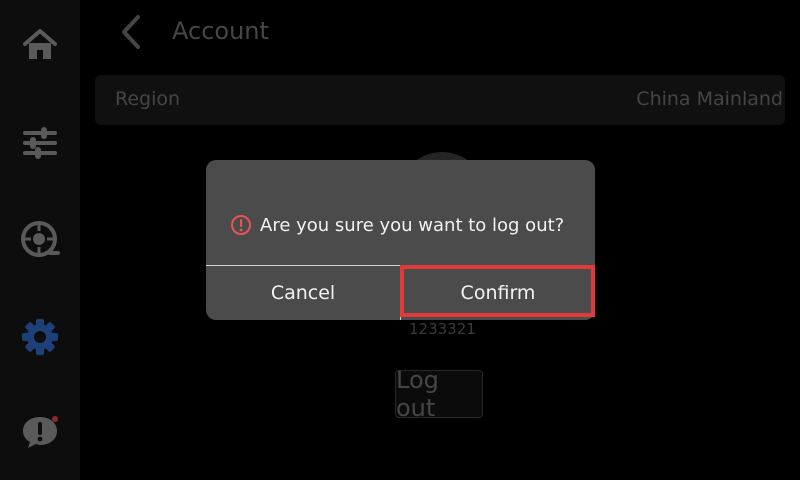  Describe the element at coordinates (303, 293) in the screenshot. I see `cancel-button: Cancel` at that location.